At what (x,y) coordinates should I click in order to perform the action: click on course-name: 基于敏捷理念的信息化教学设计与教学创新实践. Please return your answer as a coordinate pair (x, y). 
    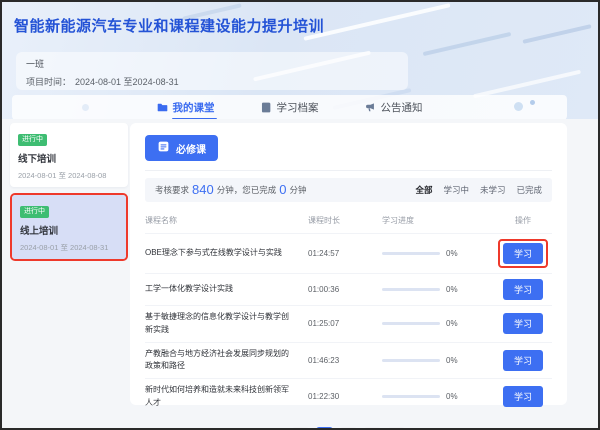
    Looking at the image, I should click on (217, 323).